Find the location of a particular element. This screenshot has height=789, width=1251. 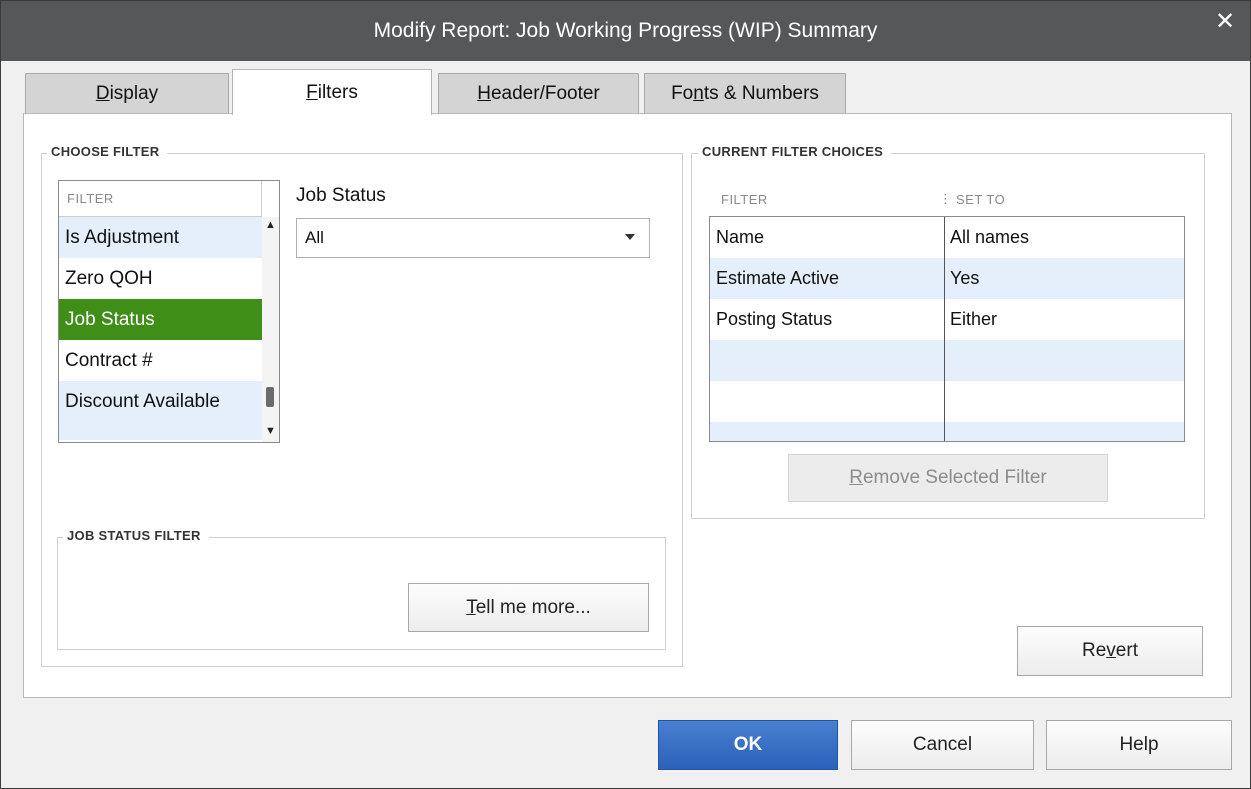

tab-filters-label: Filters is located at coordinates (332, 92).